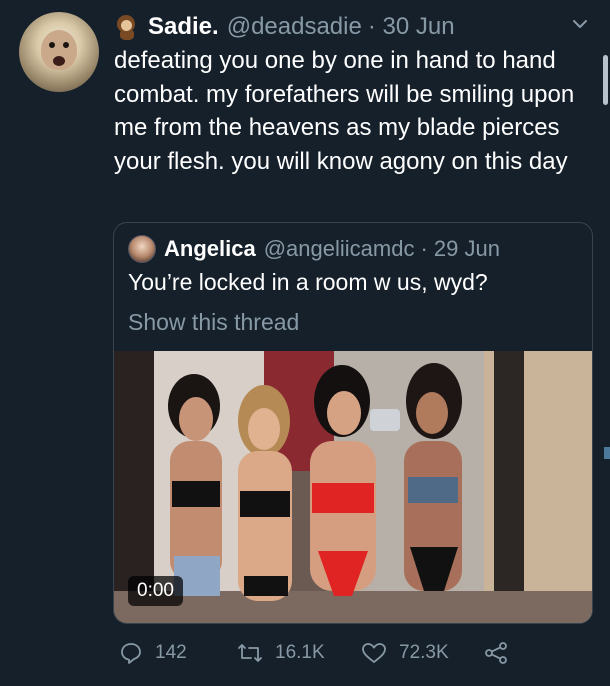 The image size is (610, 686). What do you see at coordinates (308, 282) in the screenshot?
I see `quoted-tweet-text: You’re locked in a room w us, wyd?` at bounding box center [308, 282].